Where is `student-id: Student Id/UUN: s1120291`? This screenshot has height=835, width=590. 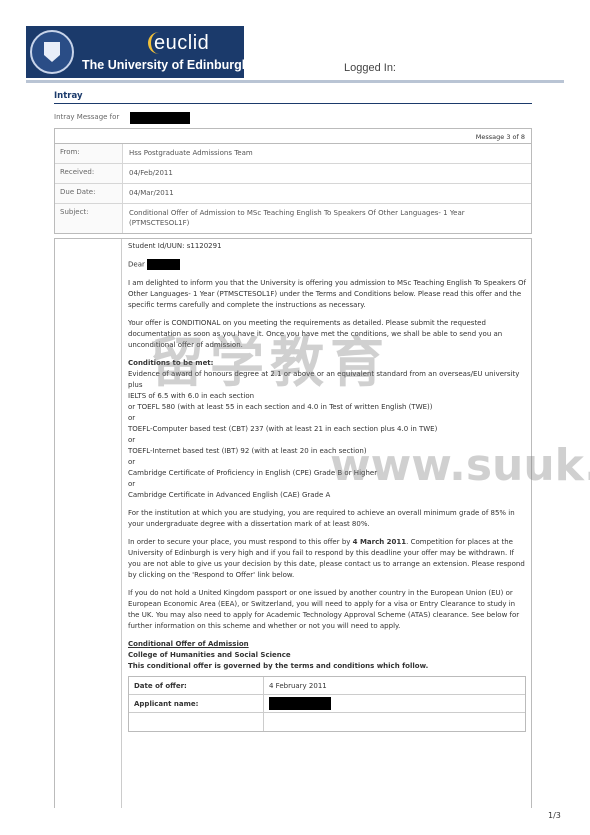 student-id: Student Id/UUN: s1120291 is located at coordinates (175, 246).